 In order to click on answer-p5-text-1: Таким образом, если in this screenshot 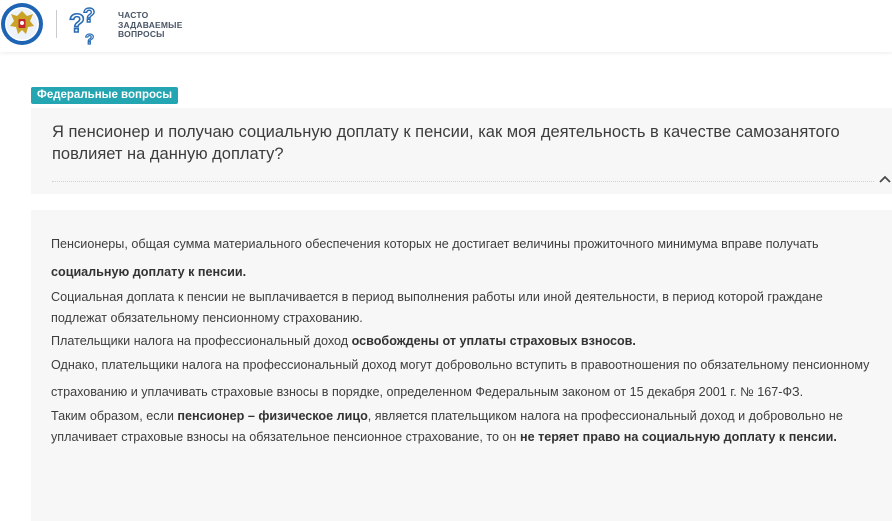, I will do `click(114, 416)`.